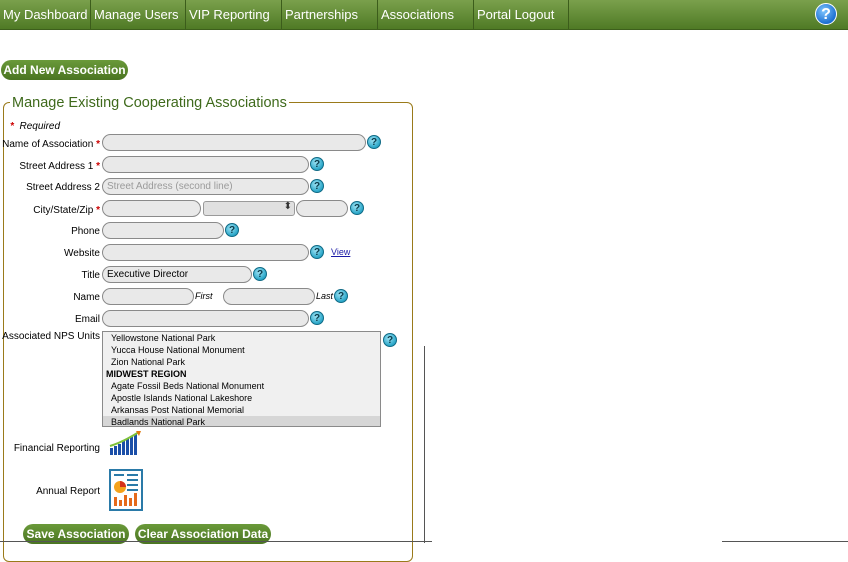 This screenshot has width=848, height=562. I want to click on help-icon: ?, so click(826, 14).